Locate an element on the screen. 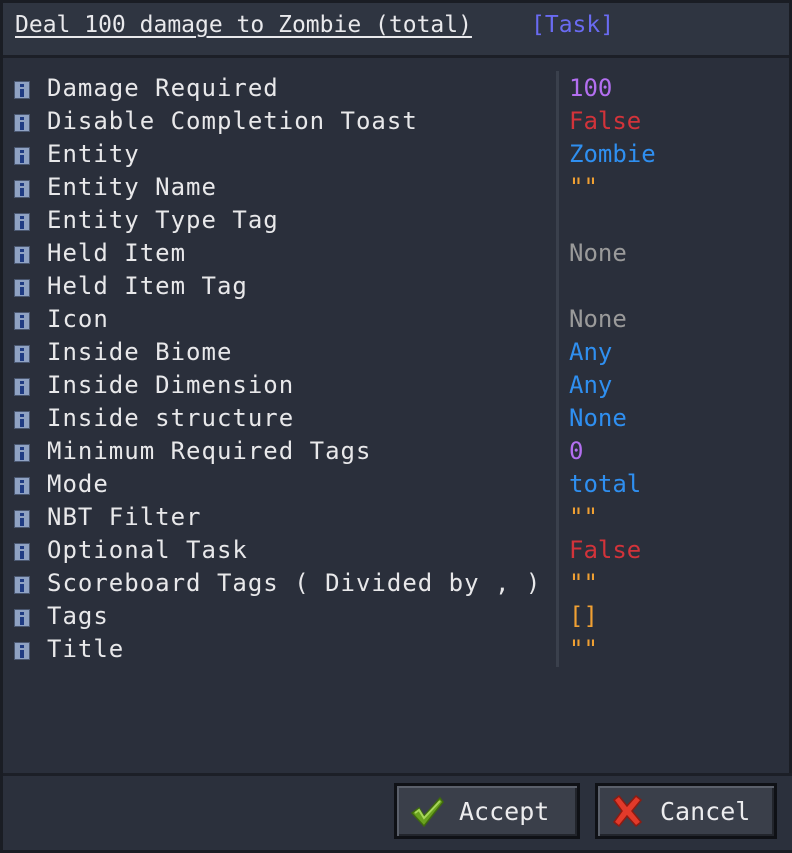 This screenshot has height=853, width=792. property-label: Held Item is located at coordinates (117, 253).